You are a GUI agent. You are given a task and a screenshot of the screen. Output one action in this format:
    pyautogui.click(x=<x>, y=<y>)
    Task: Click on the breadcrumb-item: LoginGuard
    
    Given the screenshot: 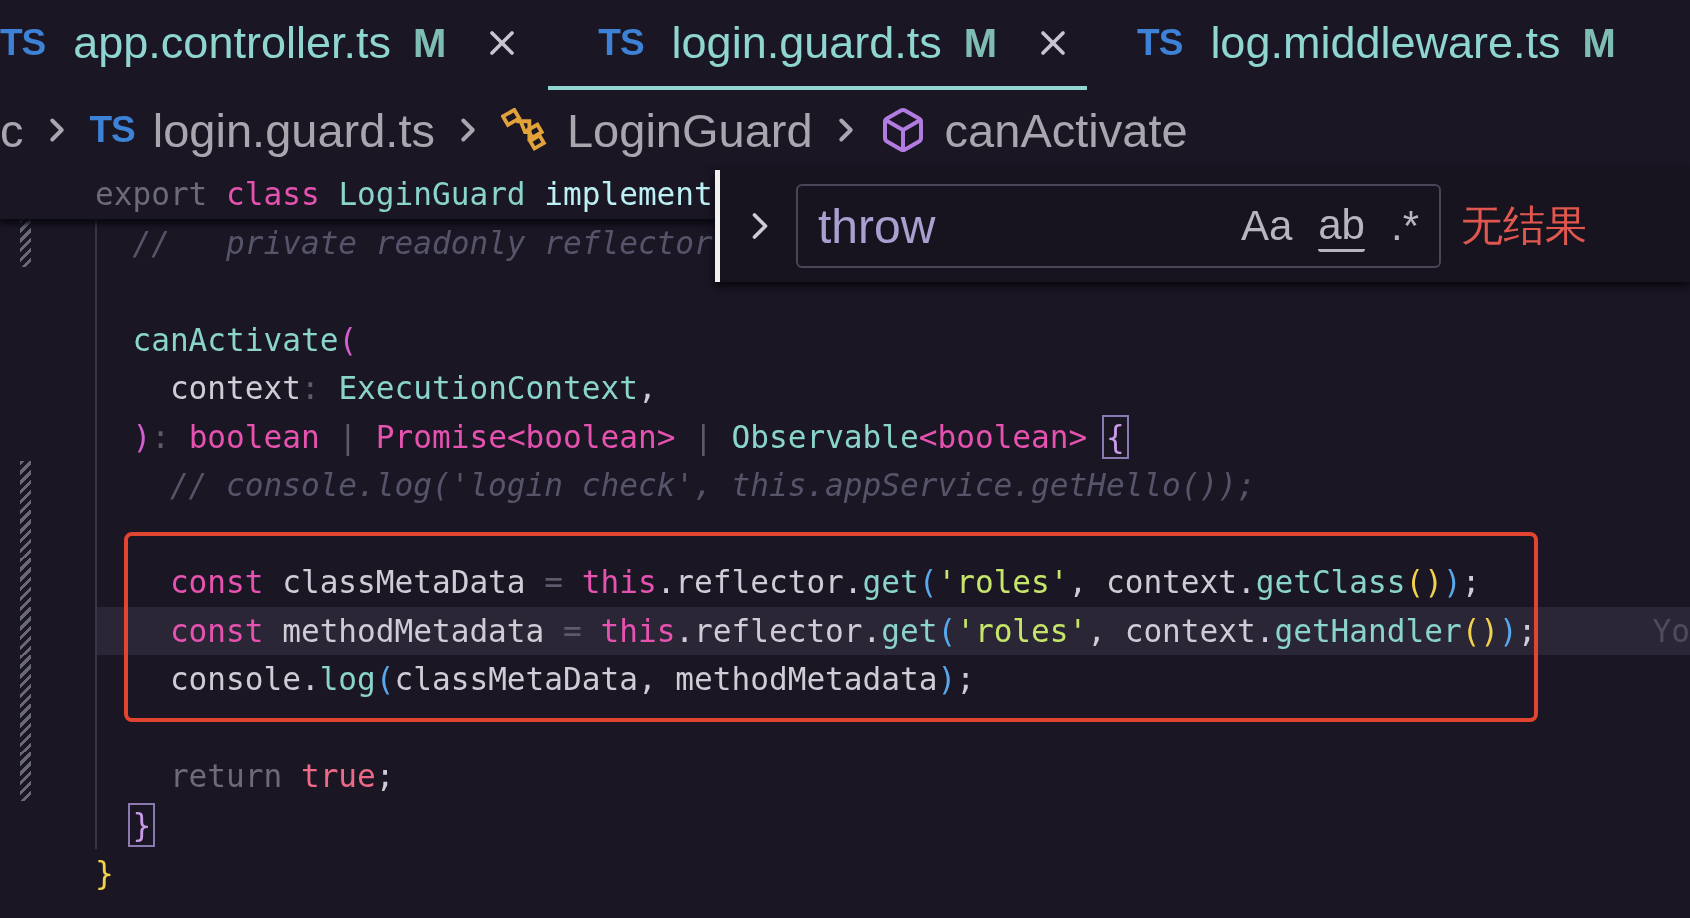 What is the action you would take?
    pyautogui.click(x=656, y=130)
    